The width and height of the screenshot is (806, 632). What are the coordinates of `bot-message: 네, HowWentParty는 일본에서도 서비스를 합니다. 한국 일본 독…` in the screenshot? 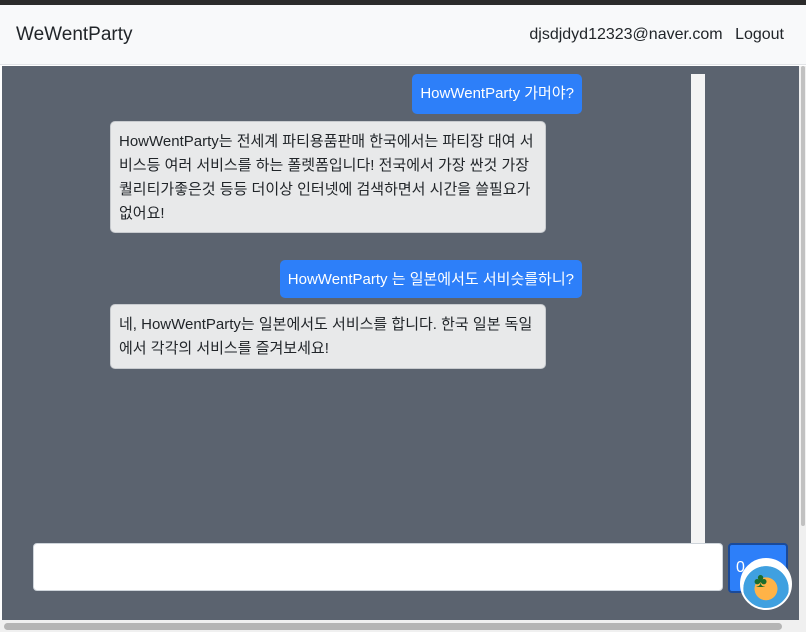 It's located at (328, 336).